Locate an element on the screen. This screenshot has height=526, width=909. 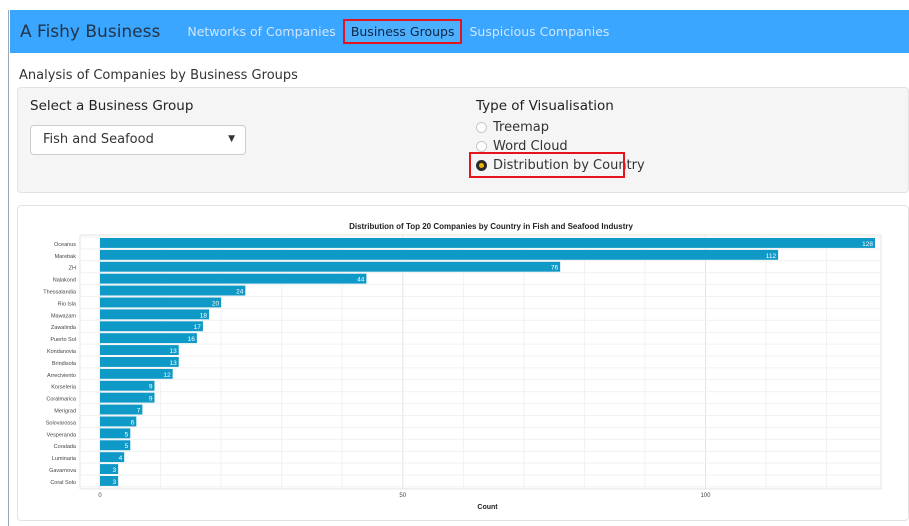
bar-value-label: 18 is located at coordinates (204, 315).